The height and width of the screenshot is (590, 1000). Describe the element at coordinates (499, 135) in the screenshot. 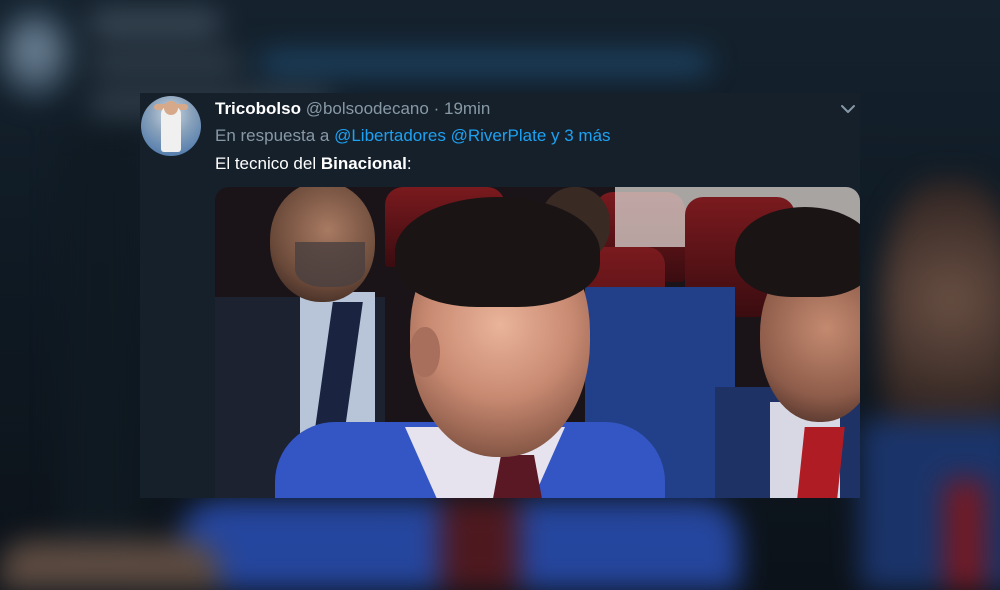

I see `mention-riverplate: @RiverPlate` at that location.